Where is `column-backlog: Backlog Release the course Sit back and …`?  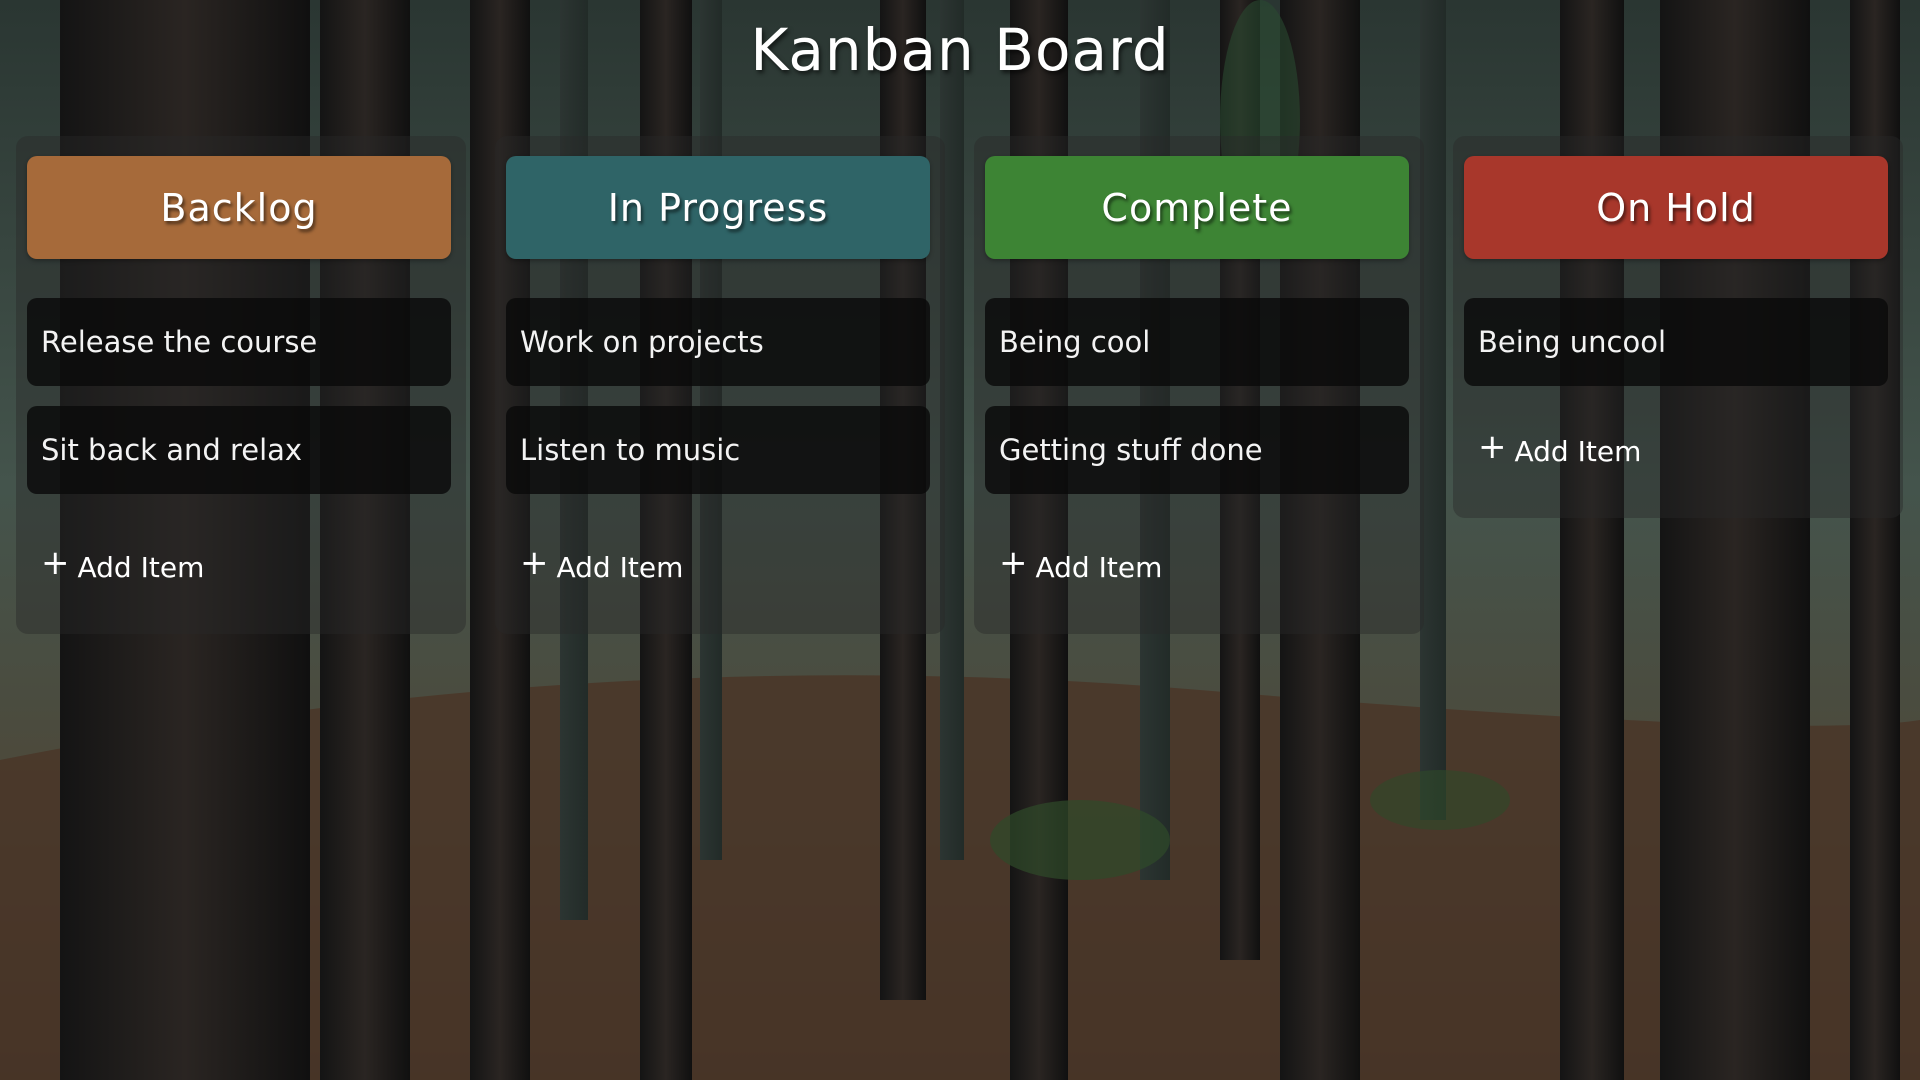 column-backlog: Backlog Release the course Sit back and … is located at coordinates (241, 385).